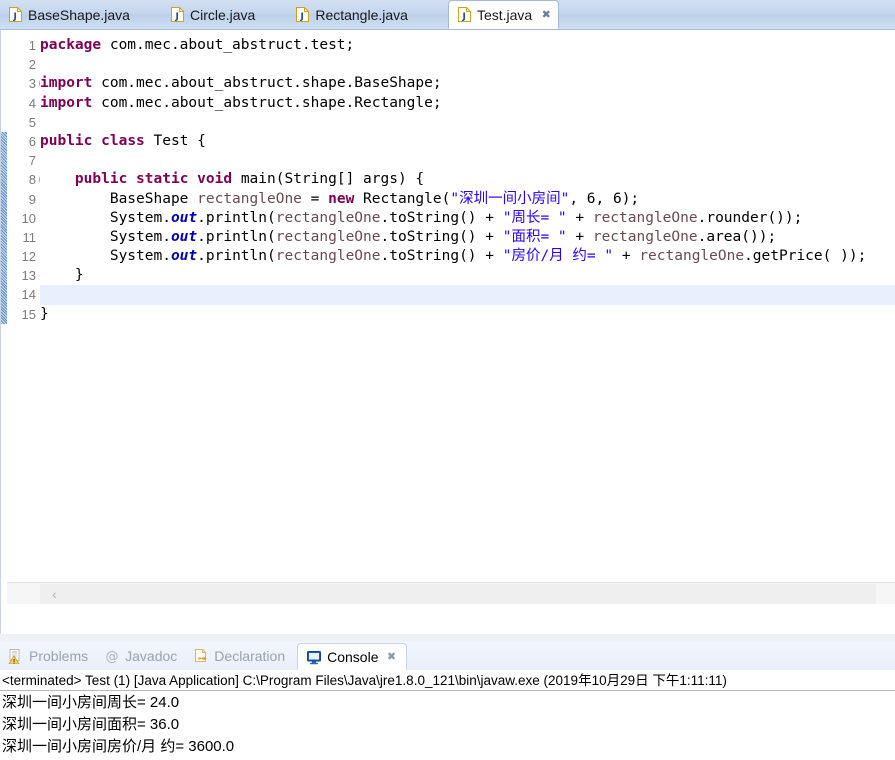  I want to click on view-tab-problems: Problems, so click(48, 656).